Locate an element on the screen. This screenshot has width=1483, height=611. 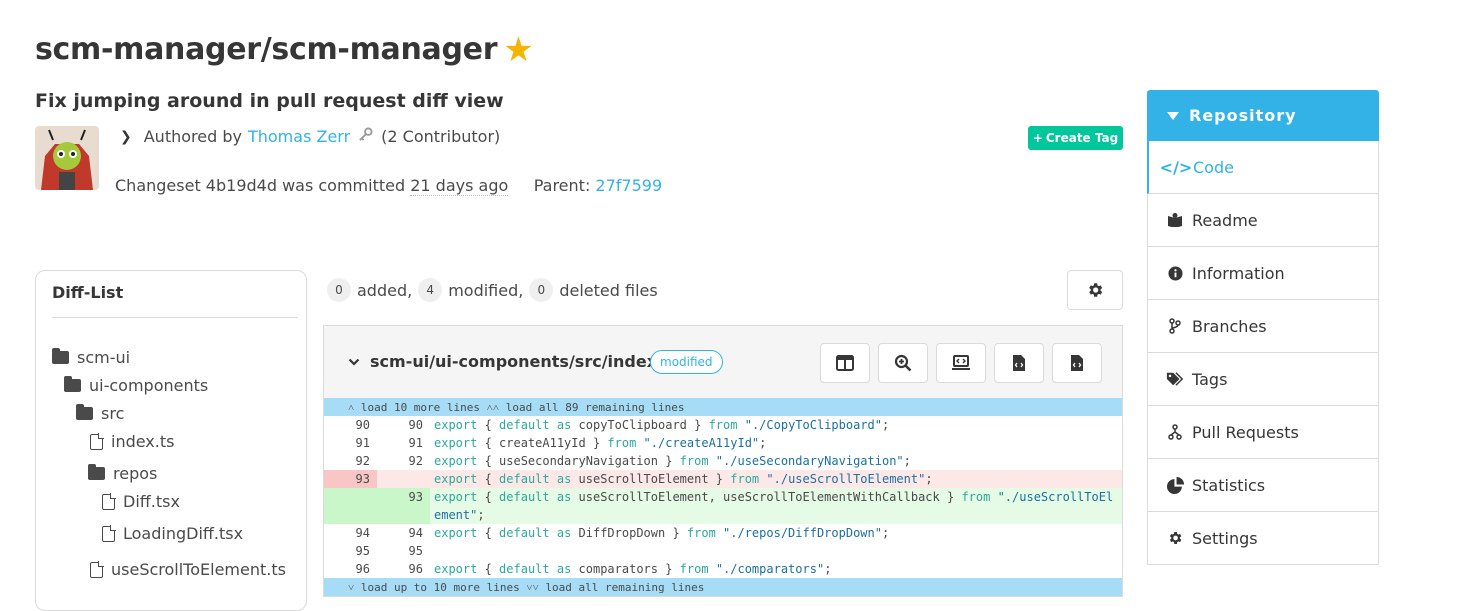
pull-request-icon is located at coordinates (1175, 432).